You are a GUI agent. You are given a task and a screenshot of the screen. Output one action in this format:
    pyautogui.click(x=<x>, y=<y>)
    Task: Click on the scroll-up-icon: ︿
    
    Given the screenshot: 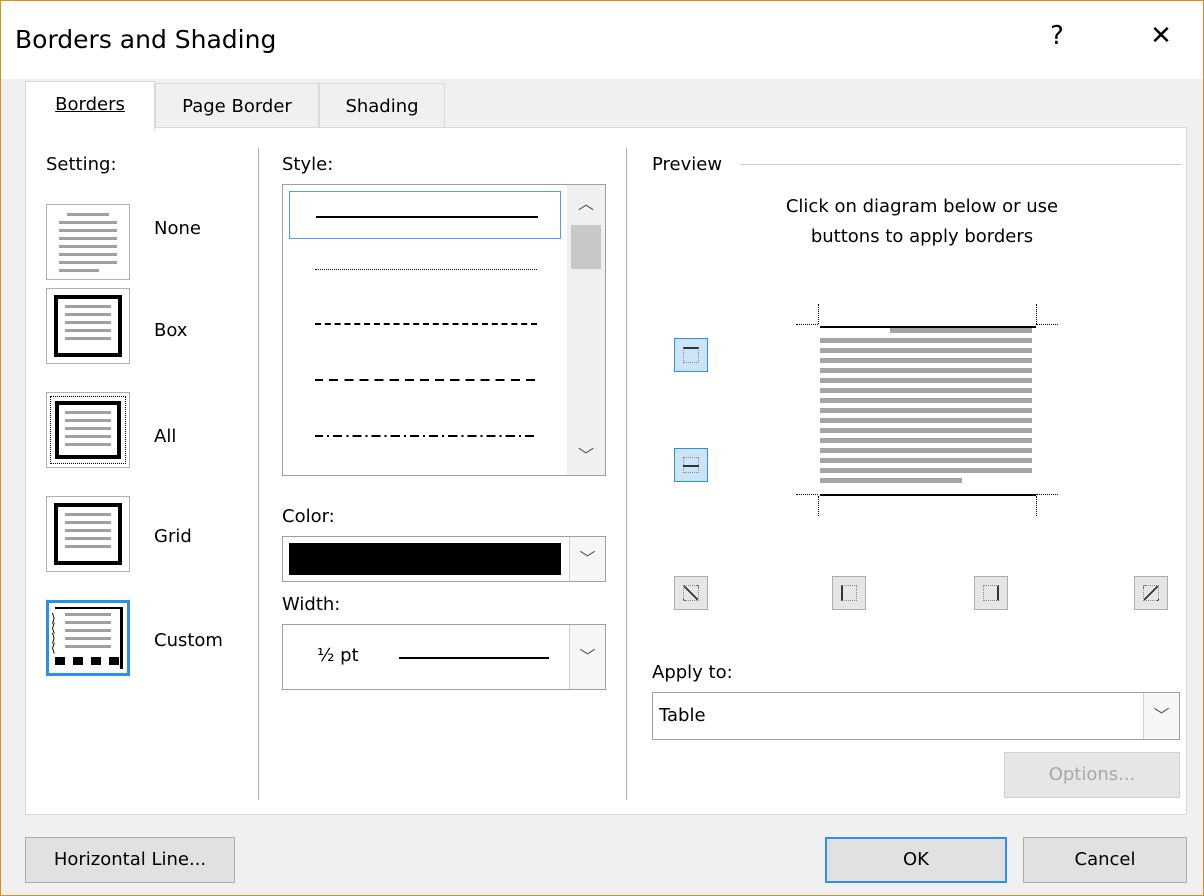 What is the action you would take?
    pyautogui.click(x=586, y=204)
    